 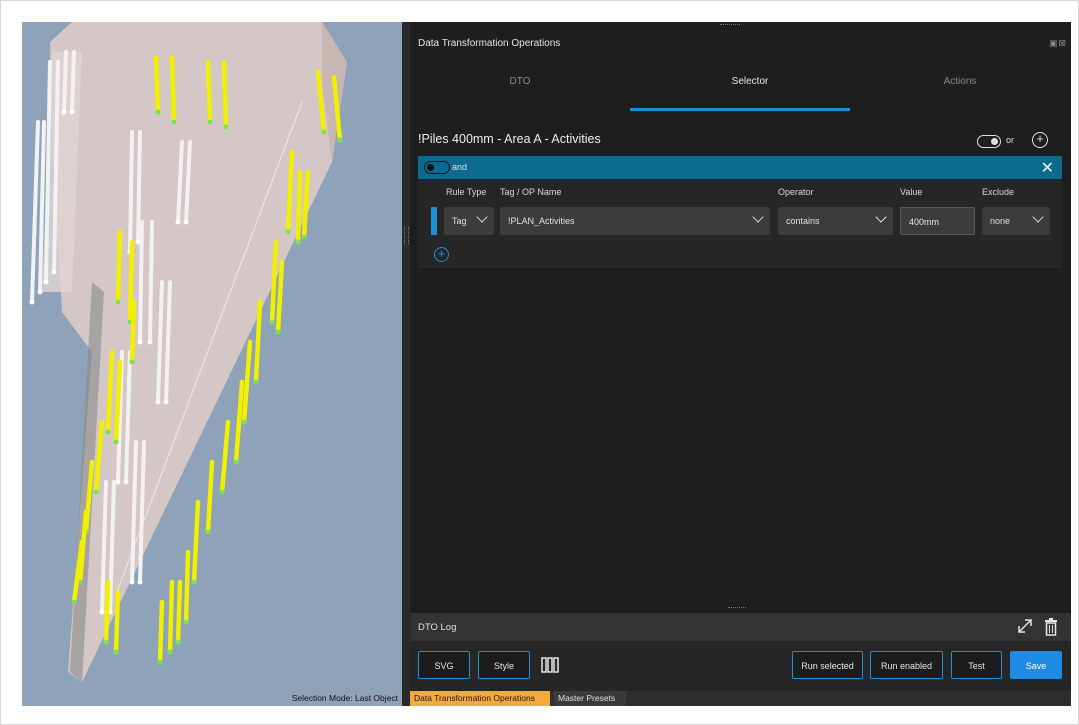 I want to click on panel-resize-grip, so click(x=737, y=609).